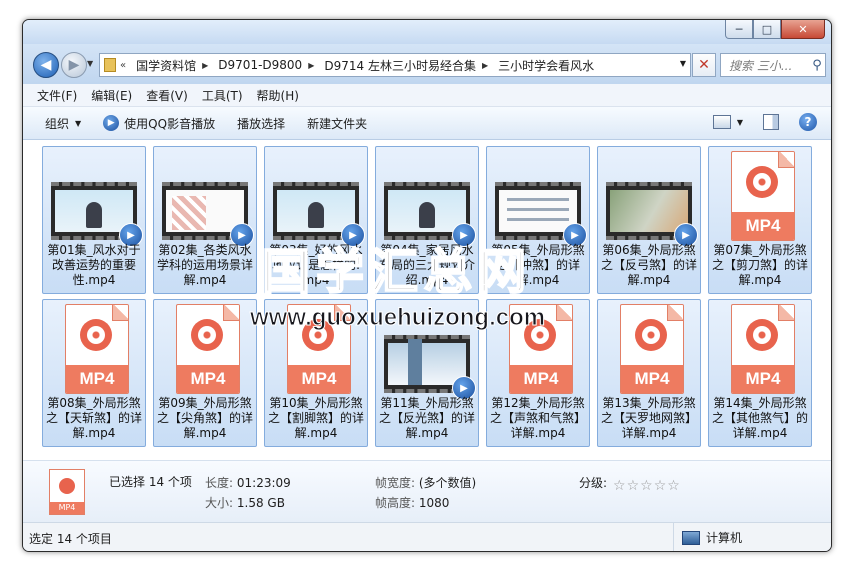  Describe the element at coordinates (546, 65) in the screenshot. I see `breadcrumb-item: 三小时学会看风水` at that location.